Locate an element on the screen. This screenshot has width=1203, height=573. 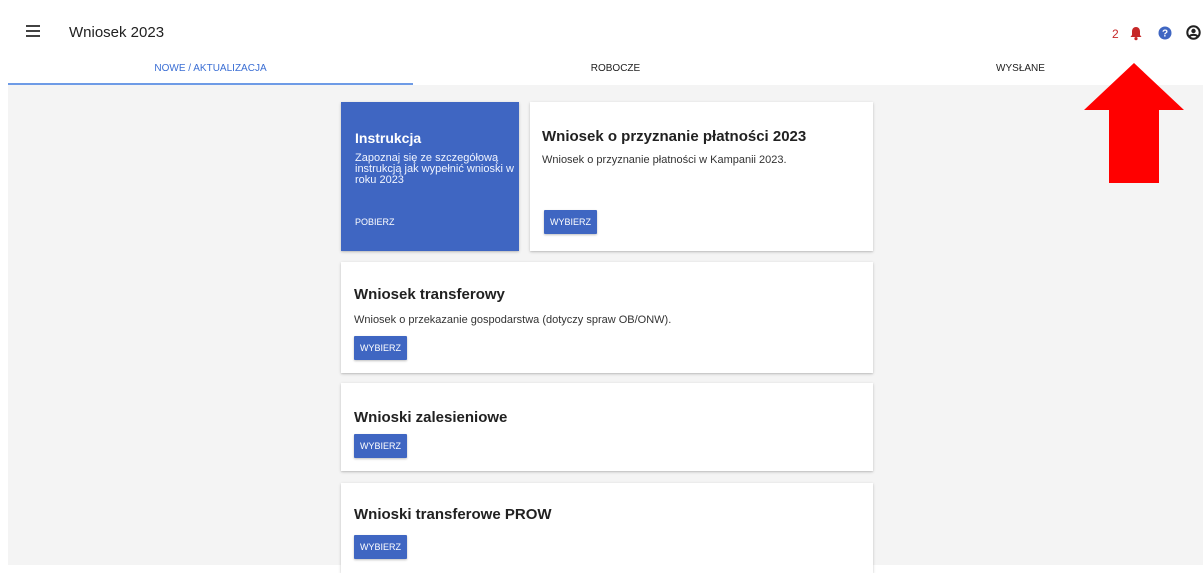
card-title: Wnioski zalesieniowe is located at coordinates (431, 417).